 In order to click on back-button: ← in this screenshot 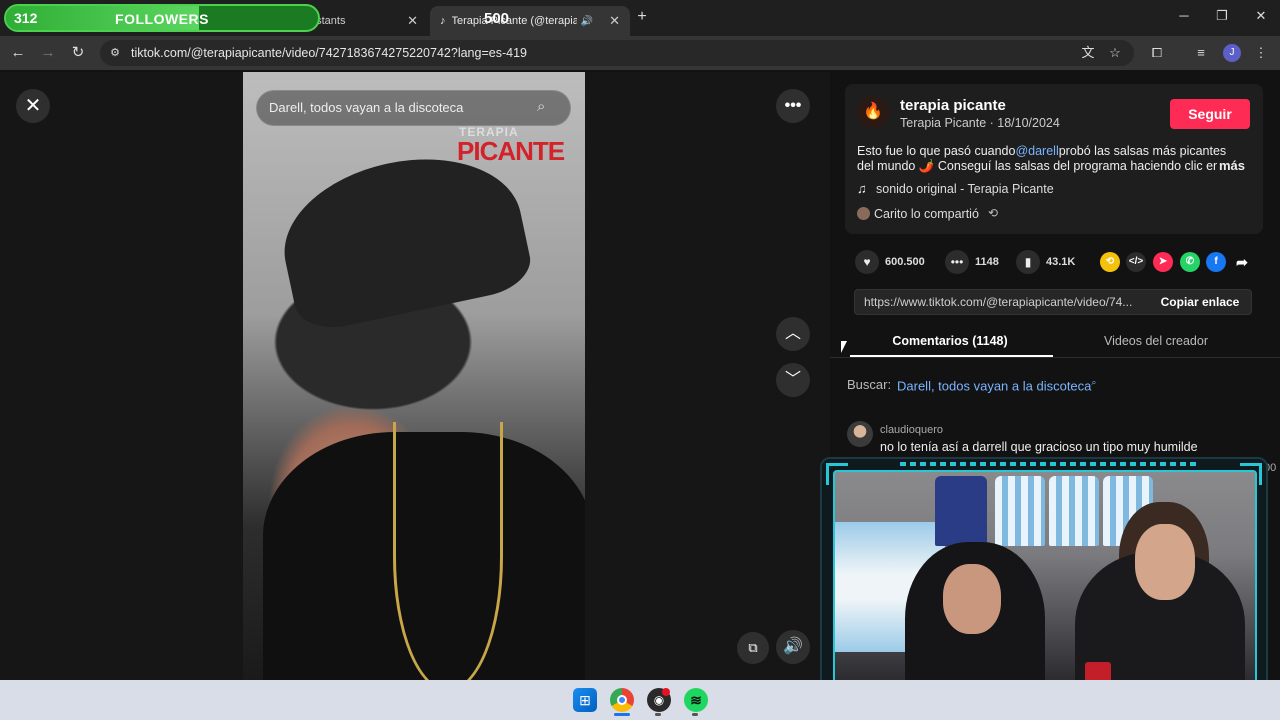, I will do `click(18, 53)`.